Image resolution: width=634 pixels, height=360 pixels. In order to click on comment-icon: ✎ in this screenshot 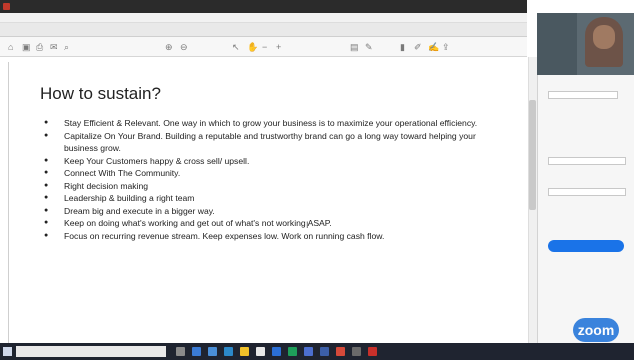, I will do `click(369, 47)`.